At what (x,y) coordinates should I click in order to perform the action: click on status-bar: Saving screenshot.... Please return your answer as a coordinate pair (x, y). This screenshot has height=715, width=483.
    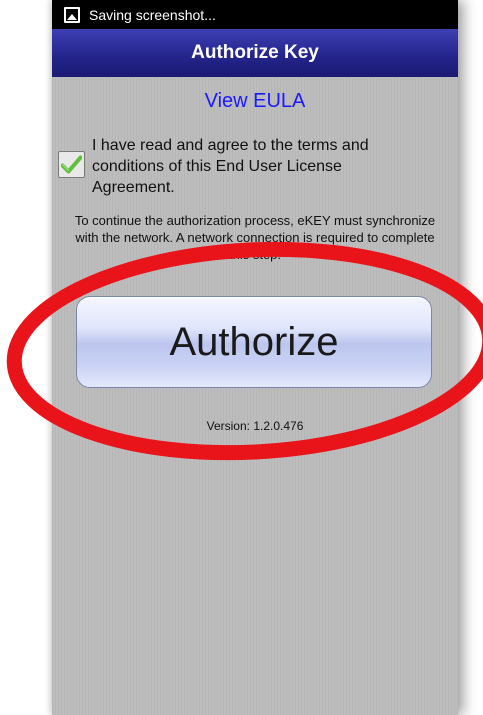
    Looking at the image, I should click on (255, 14).